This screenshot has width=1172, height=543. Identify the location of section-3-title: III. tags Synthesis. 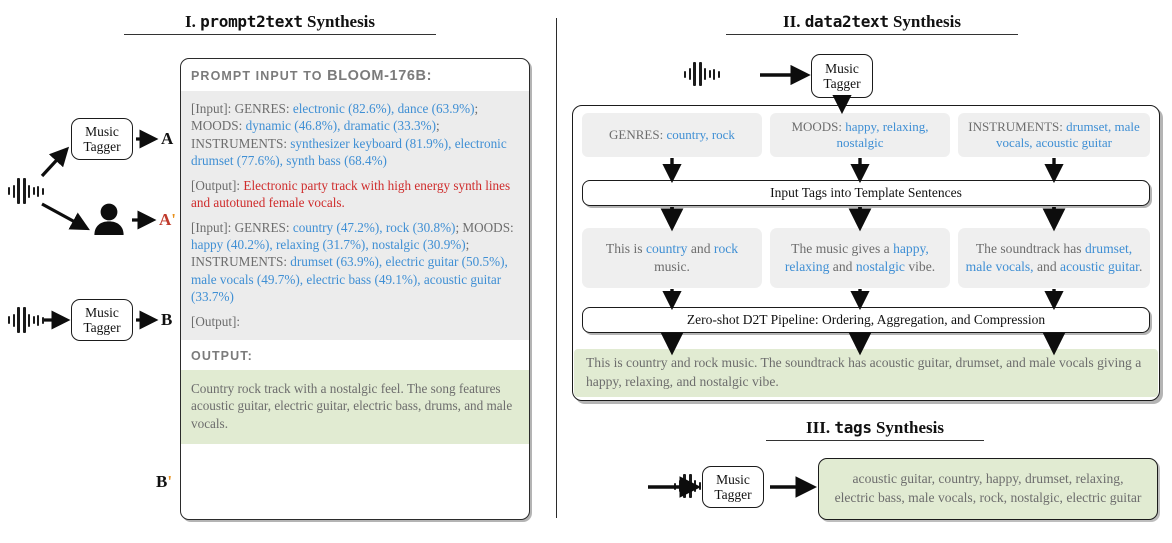
(875, 429).